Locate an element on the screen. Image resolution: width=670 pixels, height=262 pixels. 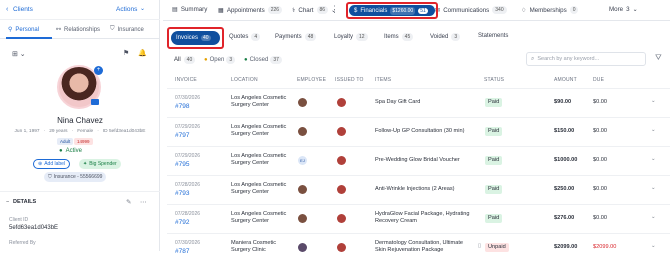
subtab-voided: Voided 3 is located at coordinates (445, 37).